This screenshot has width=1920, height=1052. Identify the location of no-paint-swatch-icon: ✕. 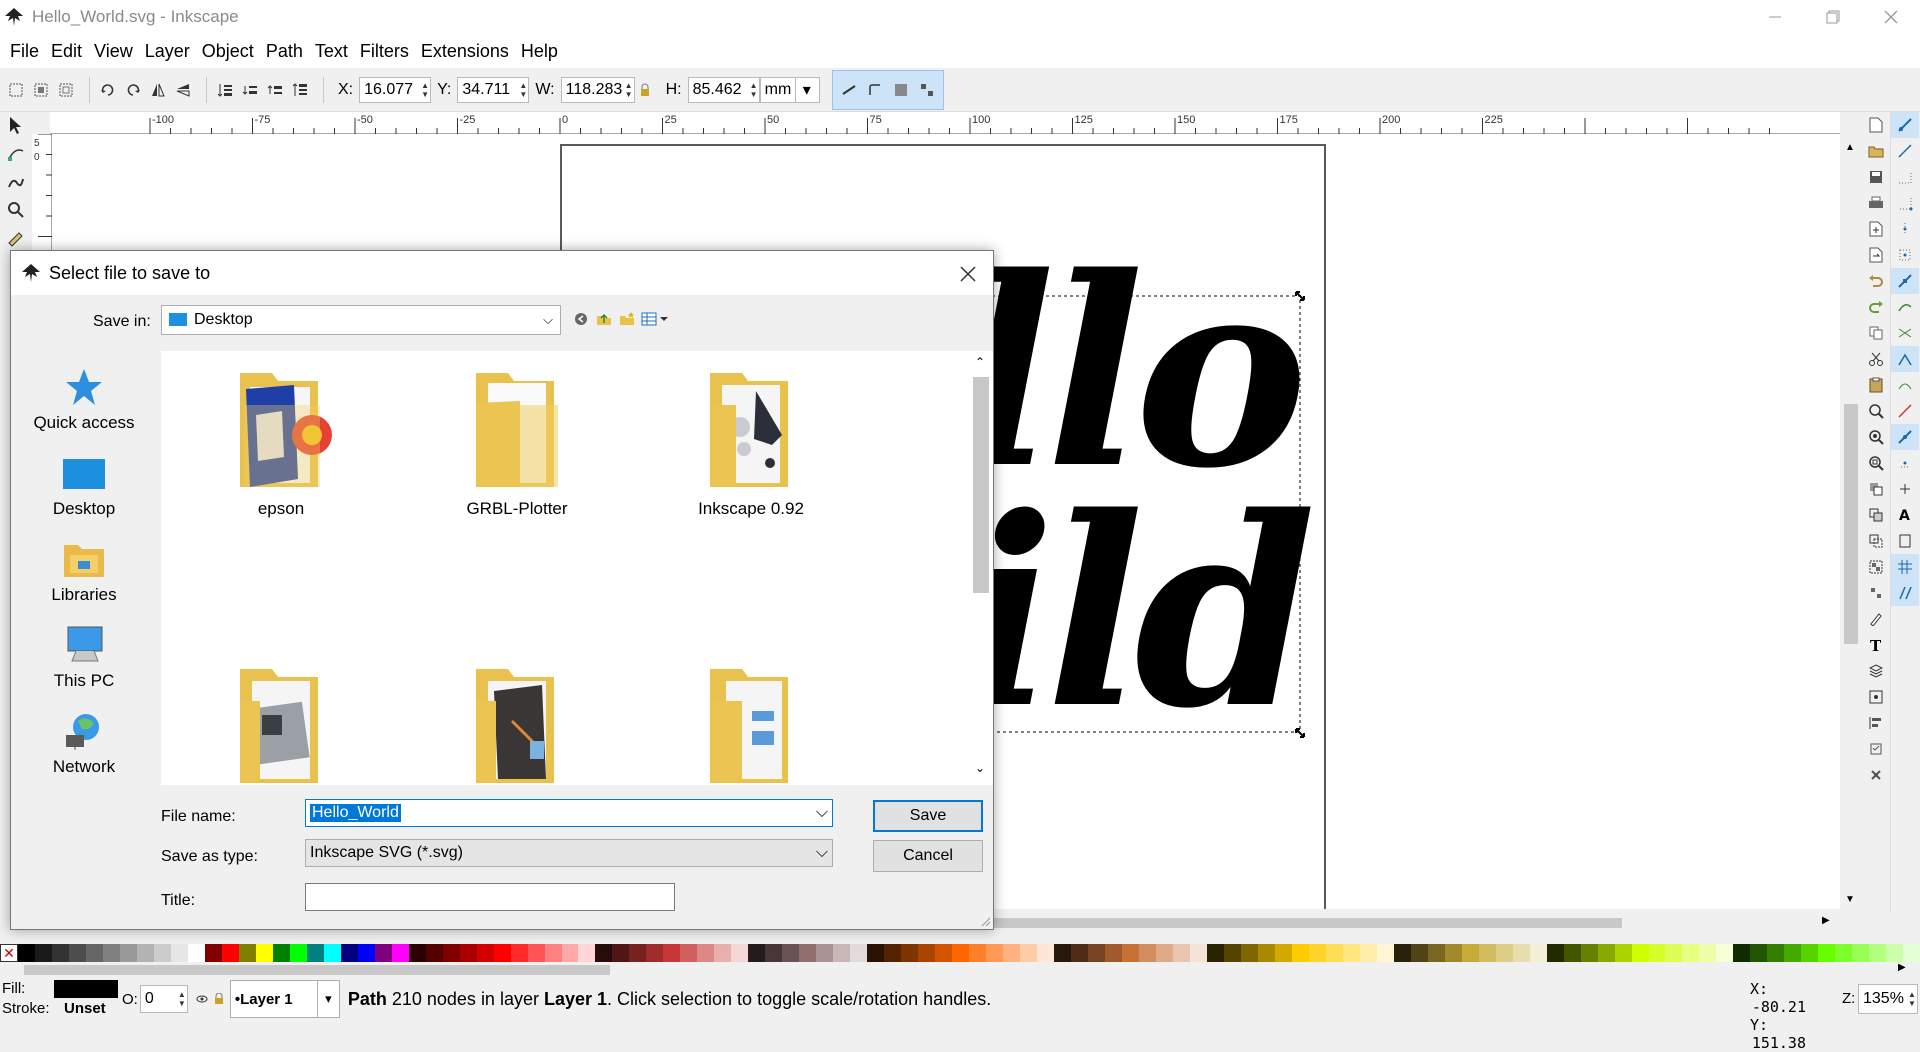
(9, 953).